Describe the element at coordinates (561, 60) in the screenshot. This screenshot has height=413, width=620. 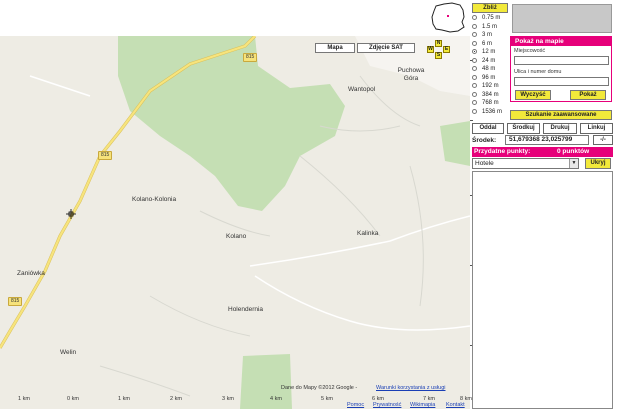
I see `city-input` at that location.